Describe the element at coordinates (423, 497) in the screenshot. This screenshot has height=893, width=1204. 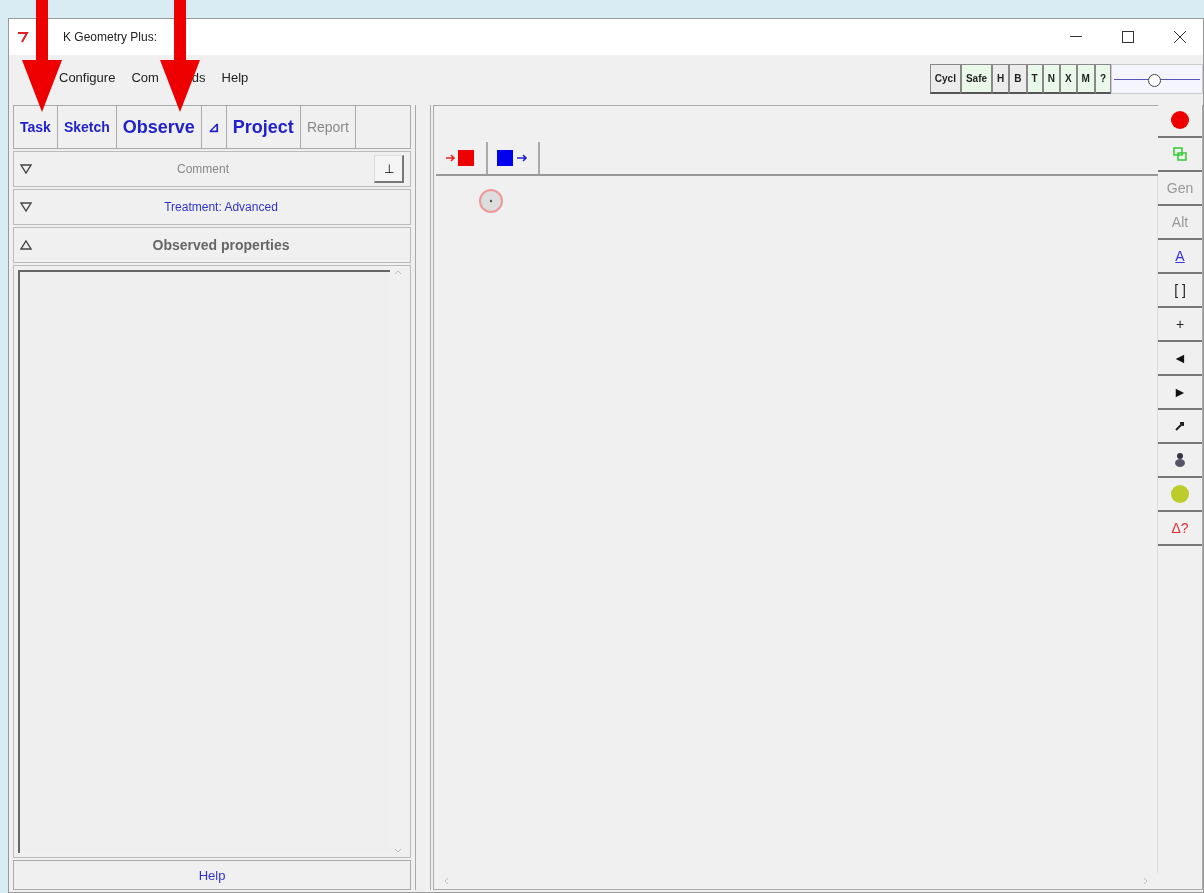
I see `splitter` at that location.